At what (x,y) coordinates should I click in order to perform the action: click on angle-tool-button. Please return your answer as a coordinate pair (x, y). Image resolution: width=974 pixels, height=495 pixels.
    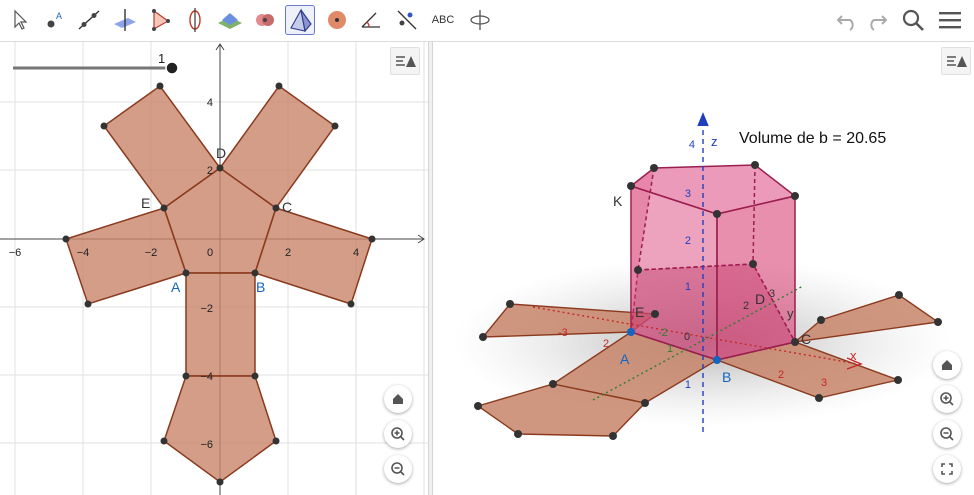
    Looking at the image, I should click on (371, 20).